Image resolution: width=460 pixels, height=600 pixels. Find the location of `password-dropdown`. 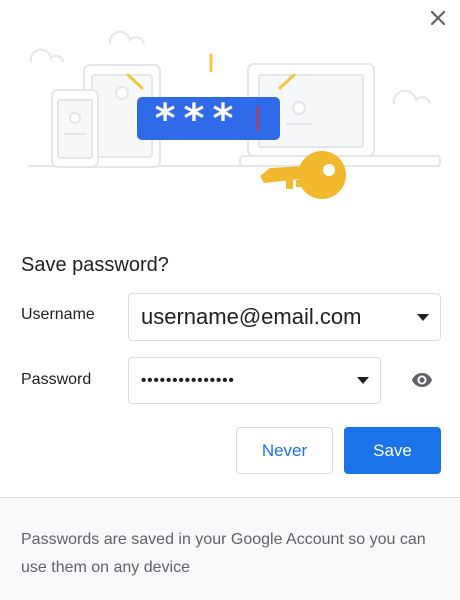

password-dropdown is located at coordinates (363, 380).